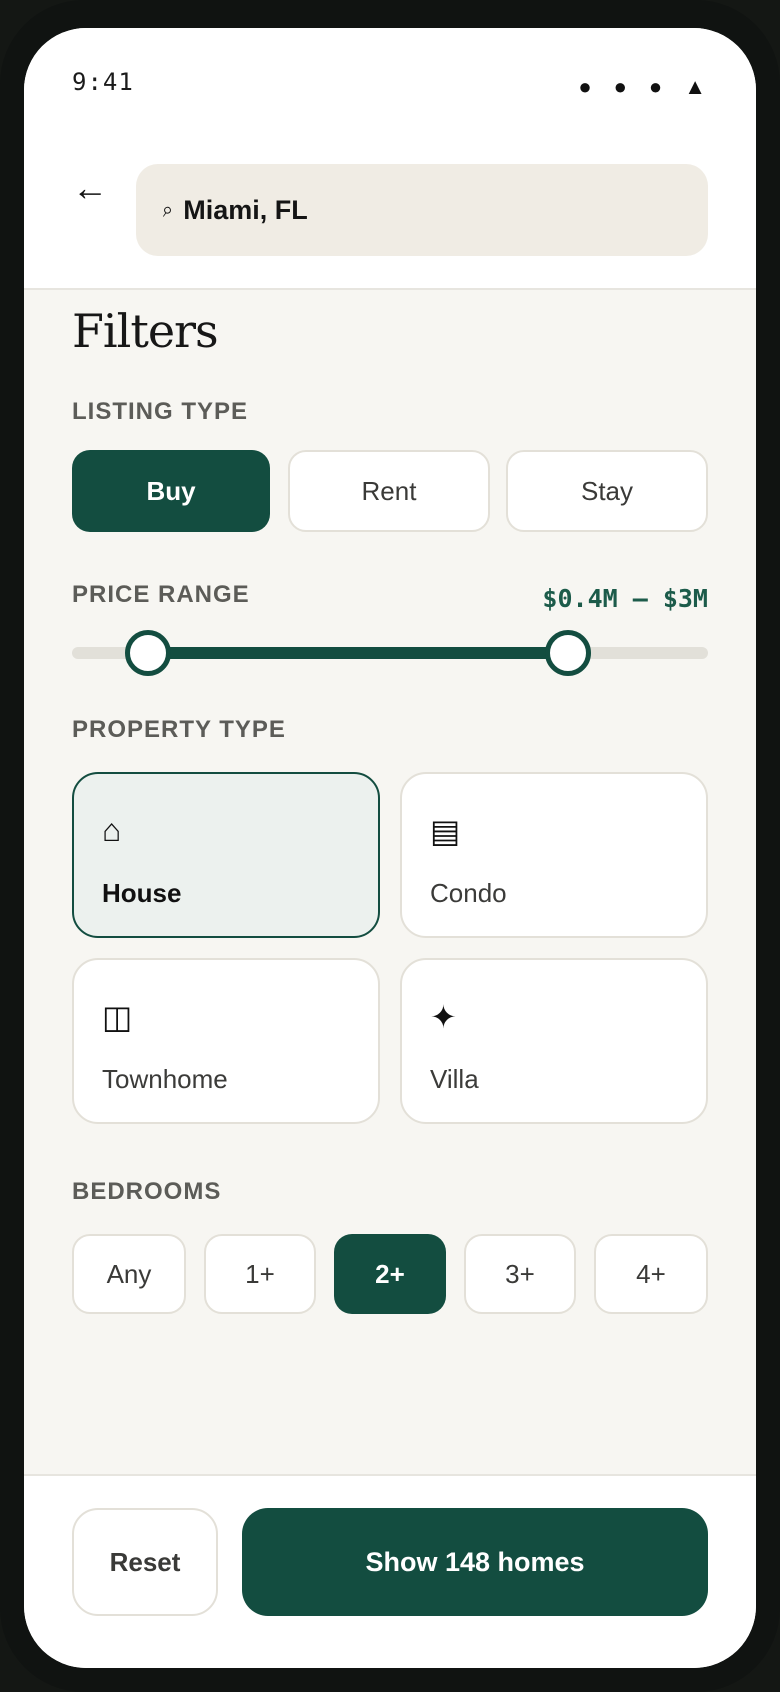 This screenshot has width=780, height=1692. Describe the element at coordinates (160, 411) in the screenshot. I see `listing-type-label: LISTING TYPE` at that location.